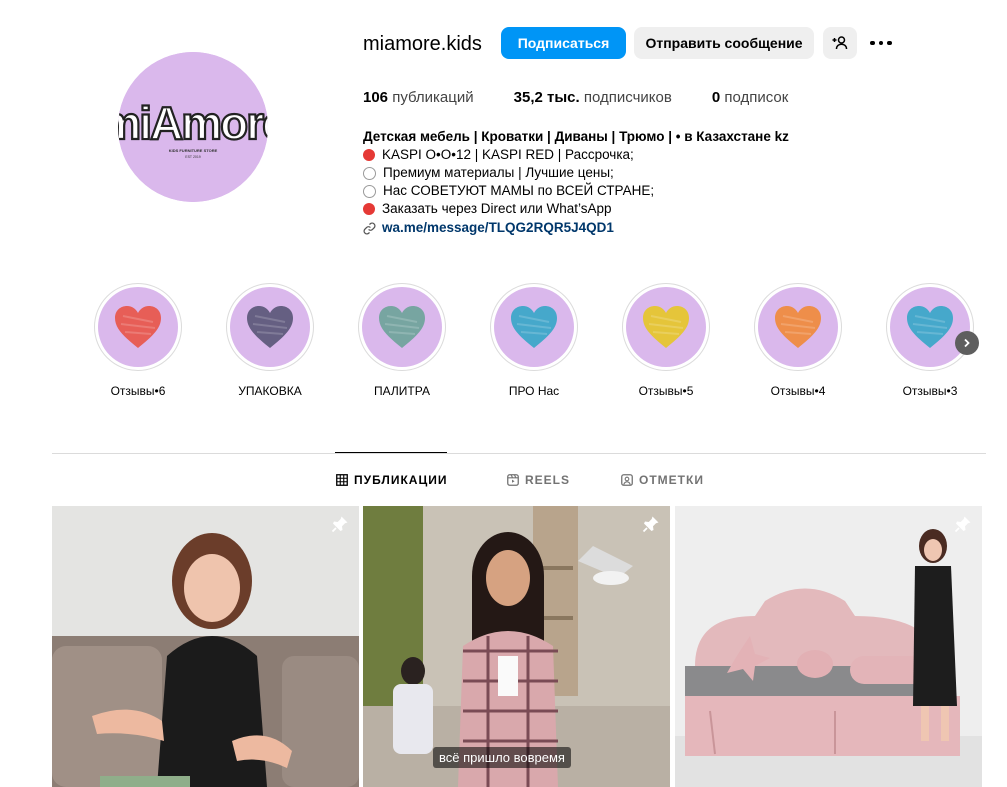  What do you see at coordinates (391, 452) in the screenshot?
I see `active-tab-indicator` at bounding box center [391, 452].